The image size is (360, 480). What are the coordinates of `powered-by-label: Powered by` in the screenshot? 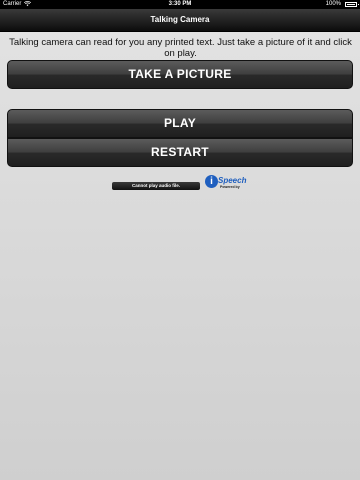 It's located at (230, 187).